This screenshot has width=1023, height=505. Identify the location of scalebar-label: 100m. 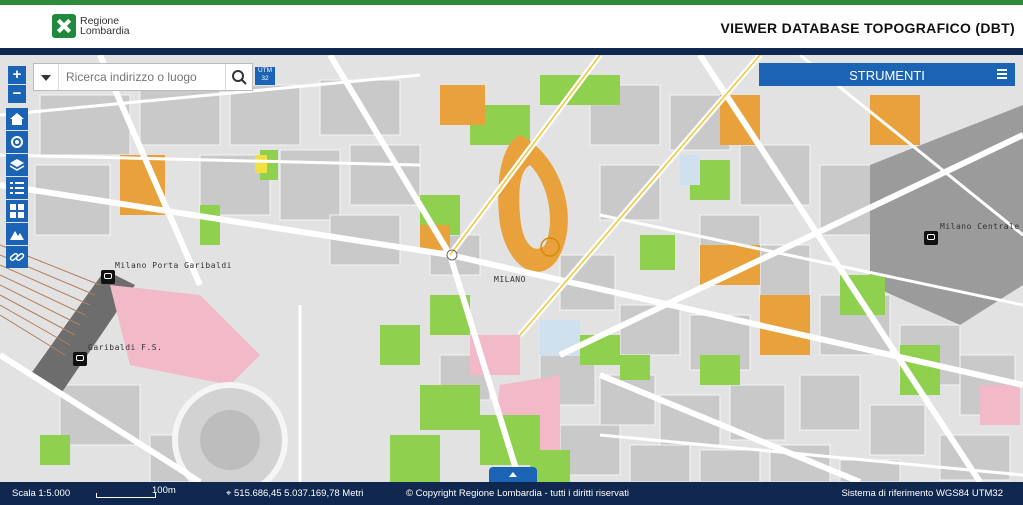
(164, 490).